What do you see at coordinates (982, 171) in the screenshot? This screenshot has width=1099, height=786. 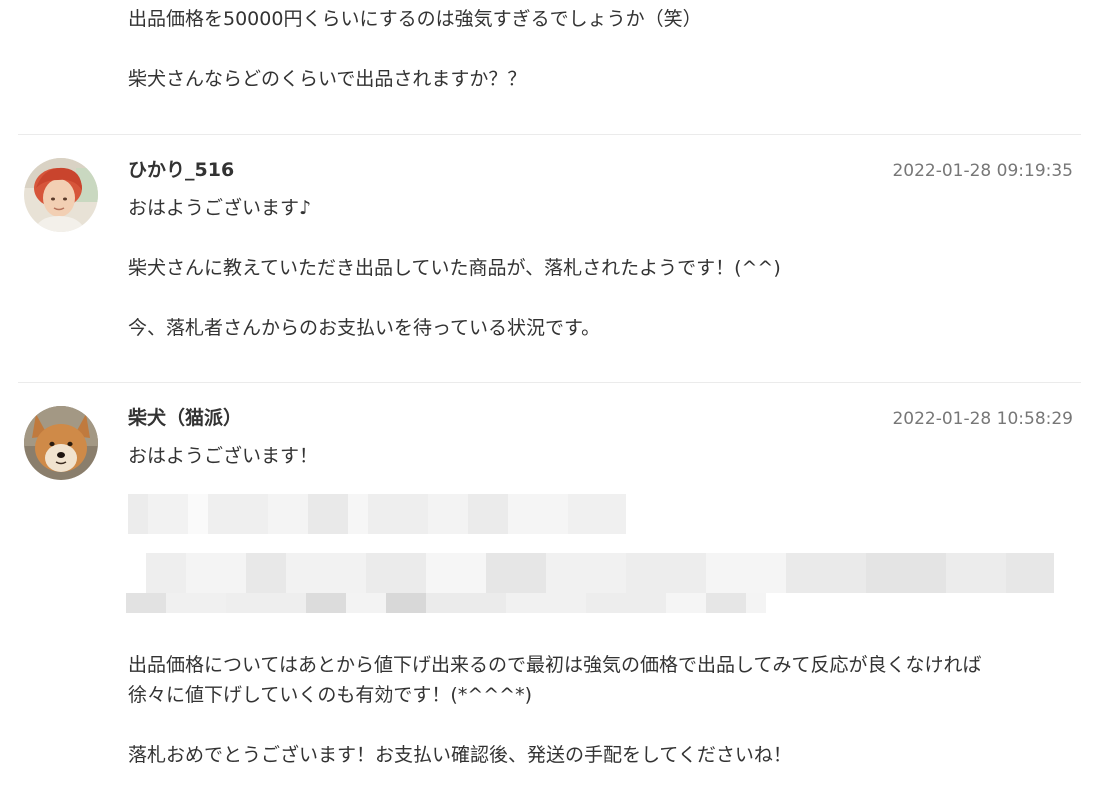 I see `comment-timestamp: 2022-01-28 09:19:35` at bounding box center [982, 171].